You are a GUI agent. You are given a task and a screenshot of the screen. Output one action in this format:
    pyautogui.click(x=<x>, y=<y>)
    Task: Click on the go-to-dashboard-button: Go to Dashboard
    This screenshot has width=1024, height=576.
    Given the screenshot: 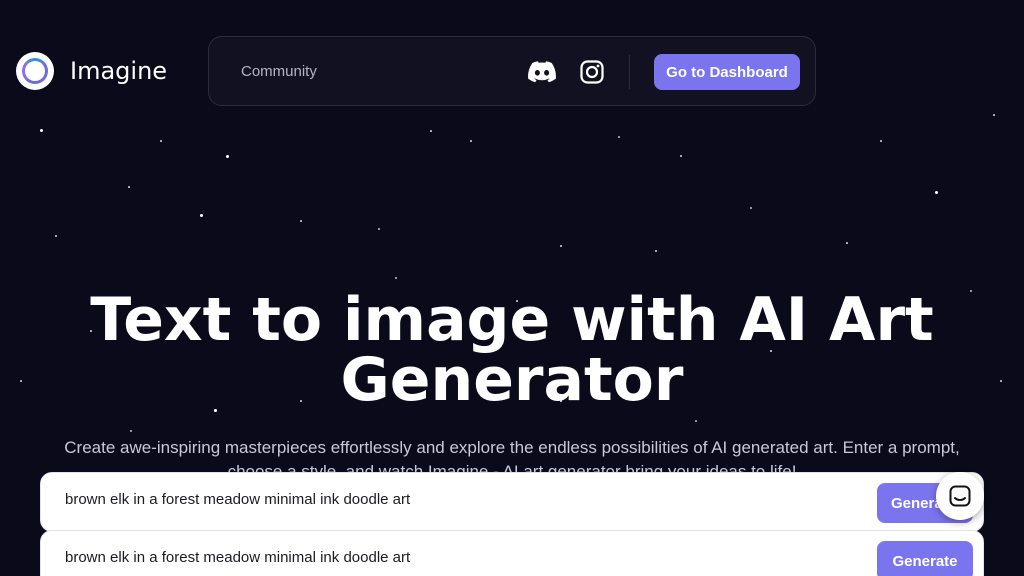 What is the action you would take?
    pyautogui.click(x=727, y=72)
    